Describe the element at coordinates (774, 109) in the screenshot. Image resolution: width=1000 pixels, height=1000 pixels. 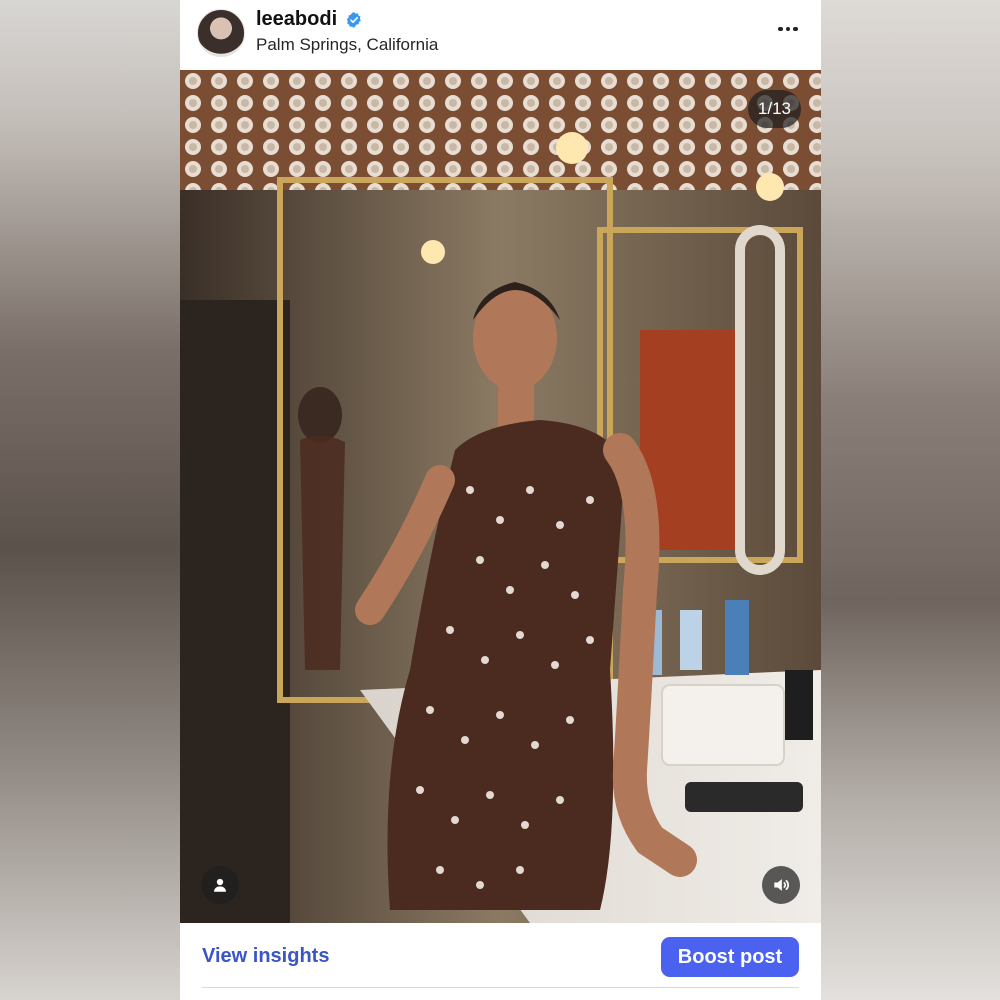
I see `carousel-counter: 1/13` at that location.